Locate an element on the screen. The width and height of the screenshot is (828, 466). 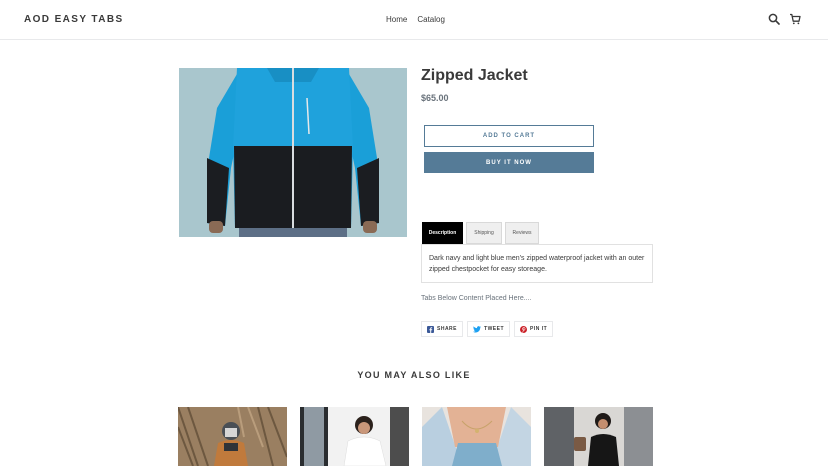
share-pinterest-button: PIN IT is located at coordinates (534, 329).